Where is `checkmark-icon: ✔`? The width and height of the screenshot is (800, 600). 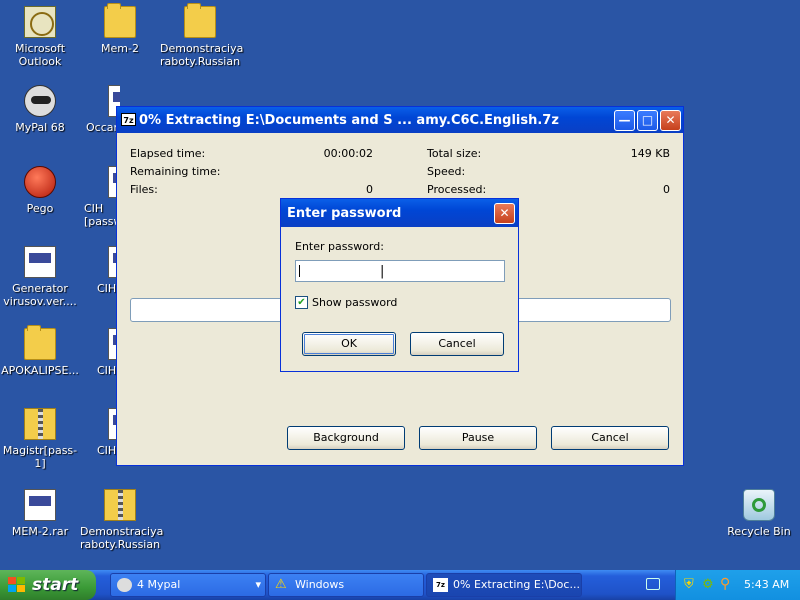 checkmark-icon: ✔ is located at coordinates (301, 302).